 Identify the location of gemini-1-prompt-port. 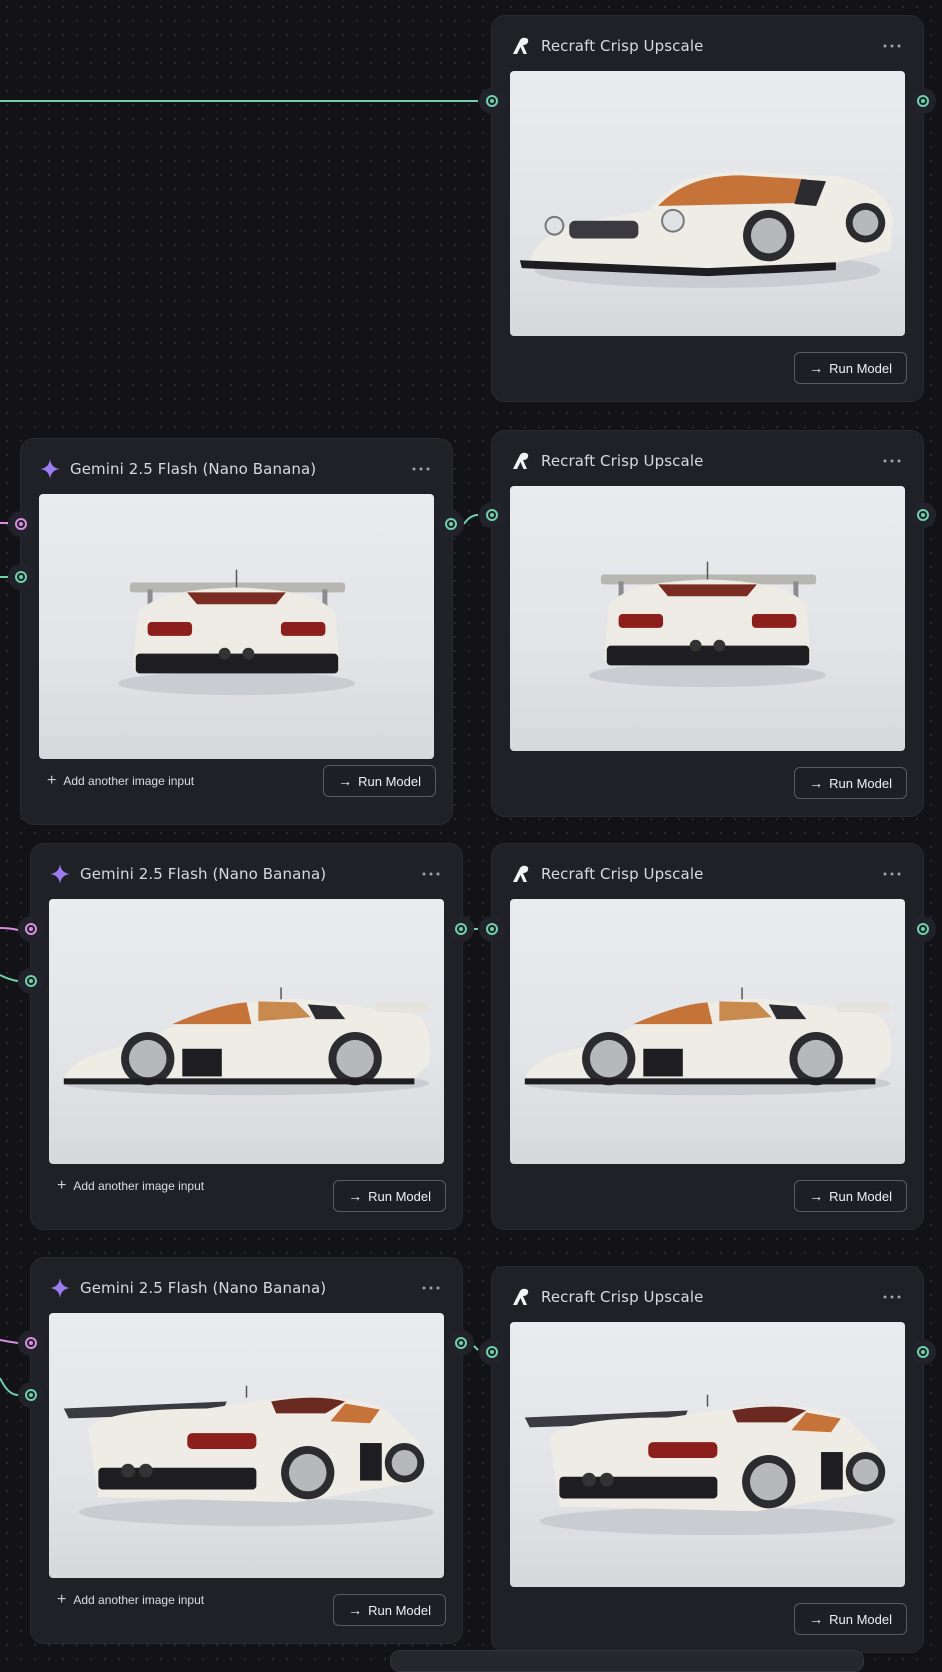
(21, 524).